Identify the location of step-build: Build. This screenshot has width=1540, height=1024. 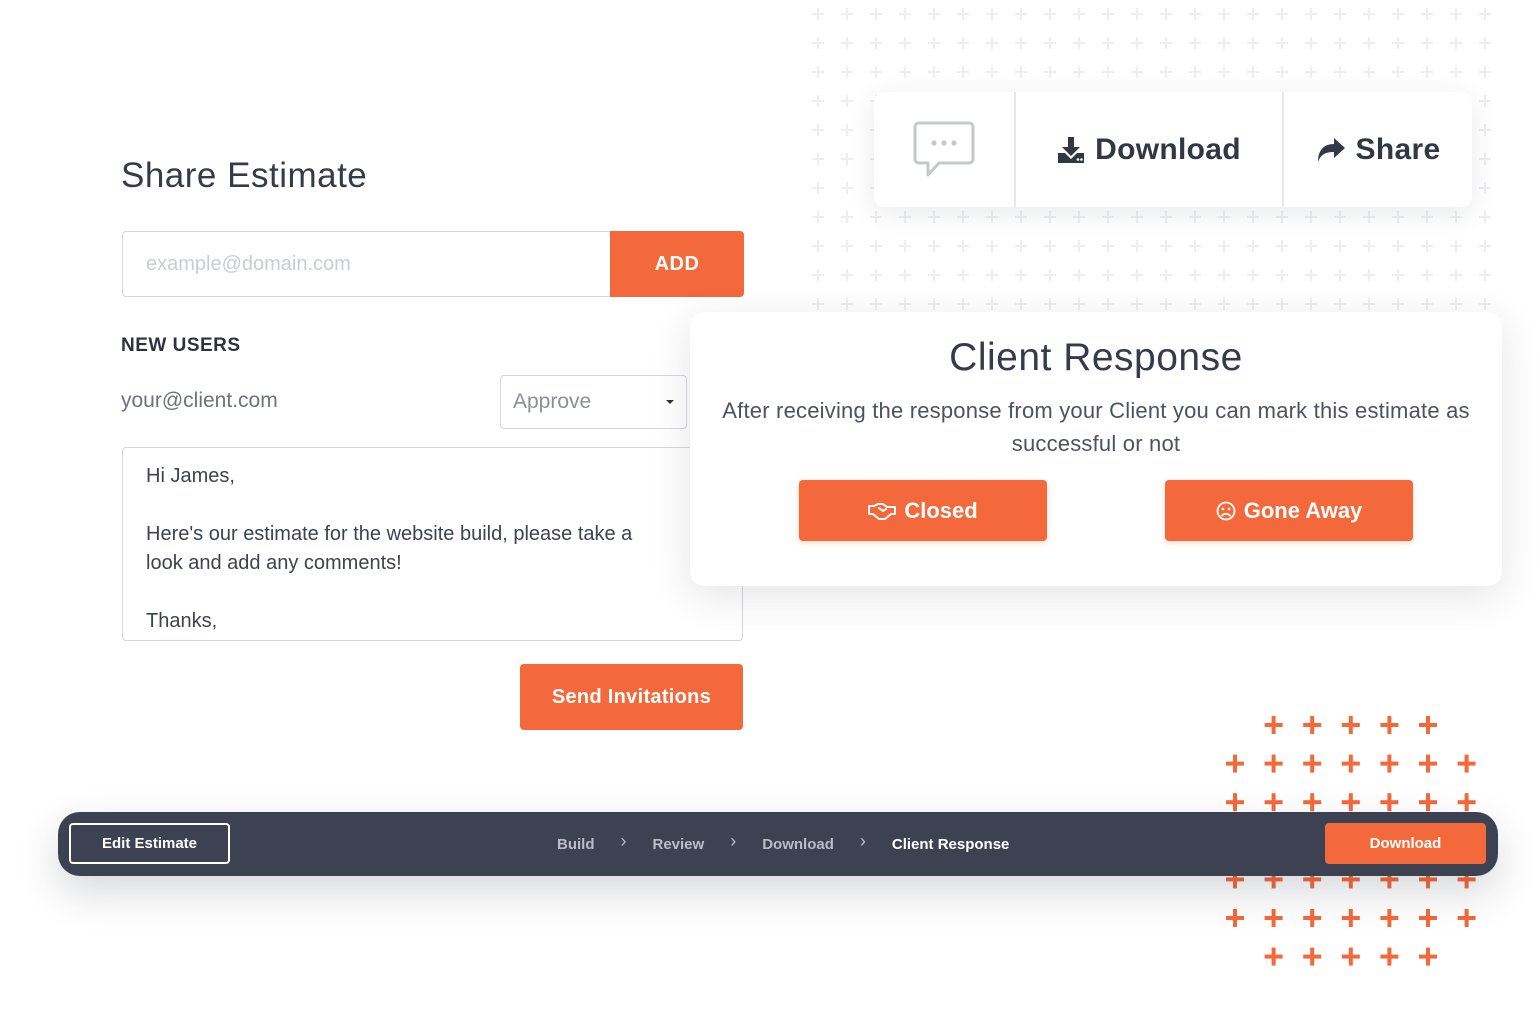
(576, 844).